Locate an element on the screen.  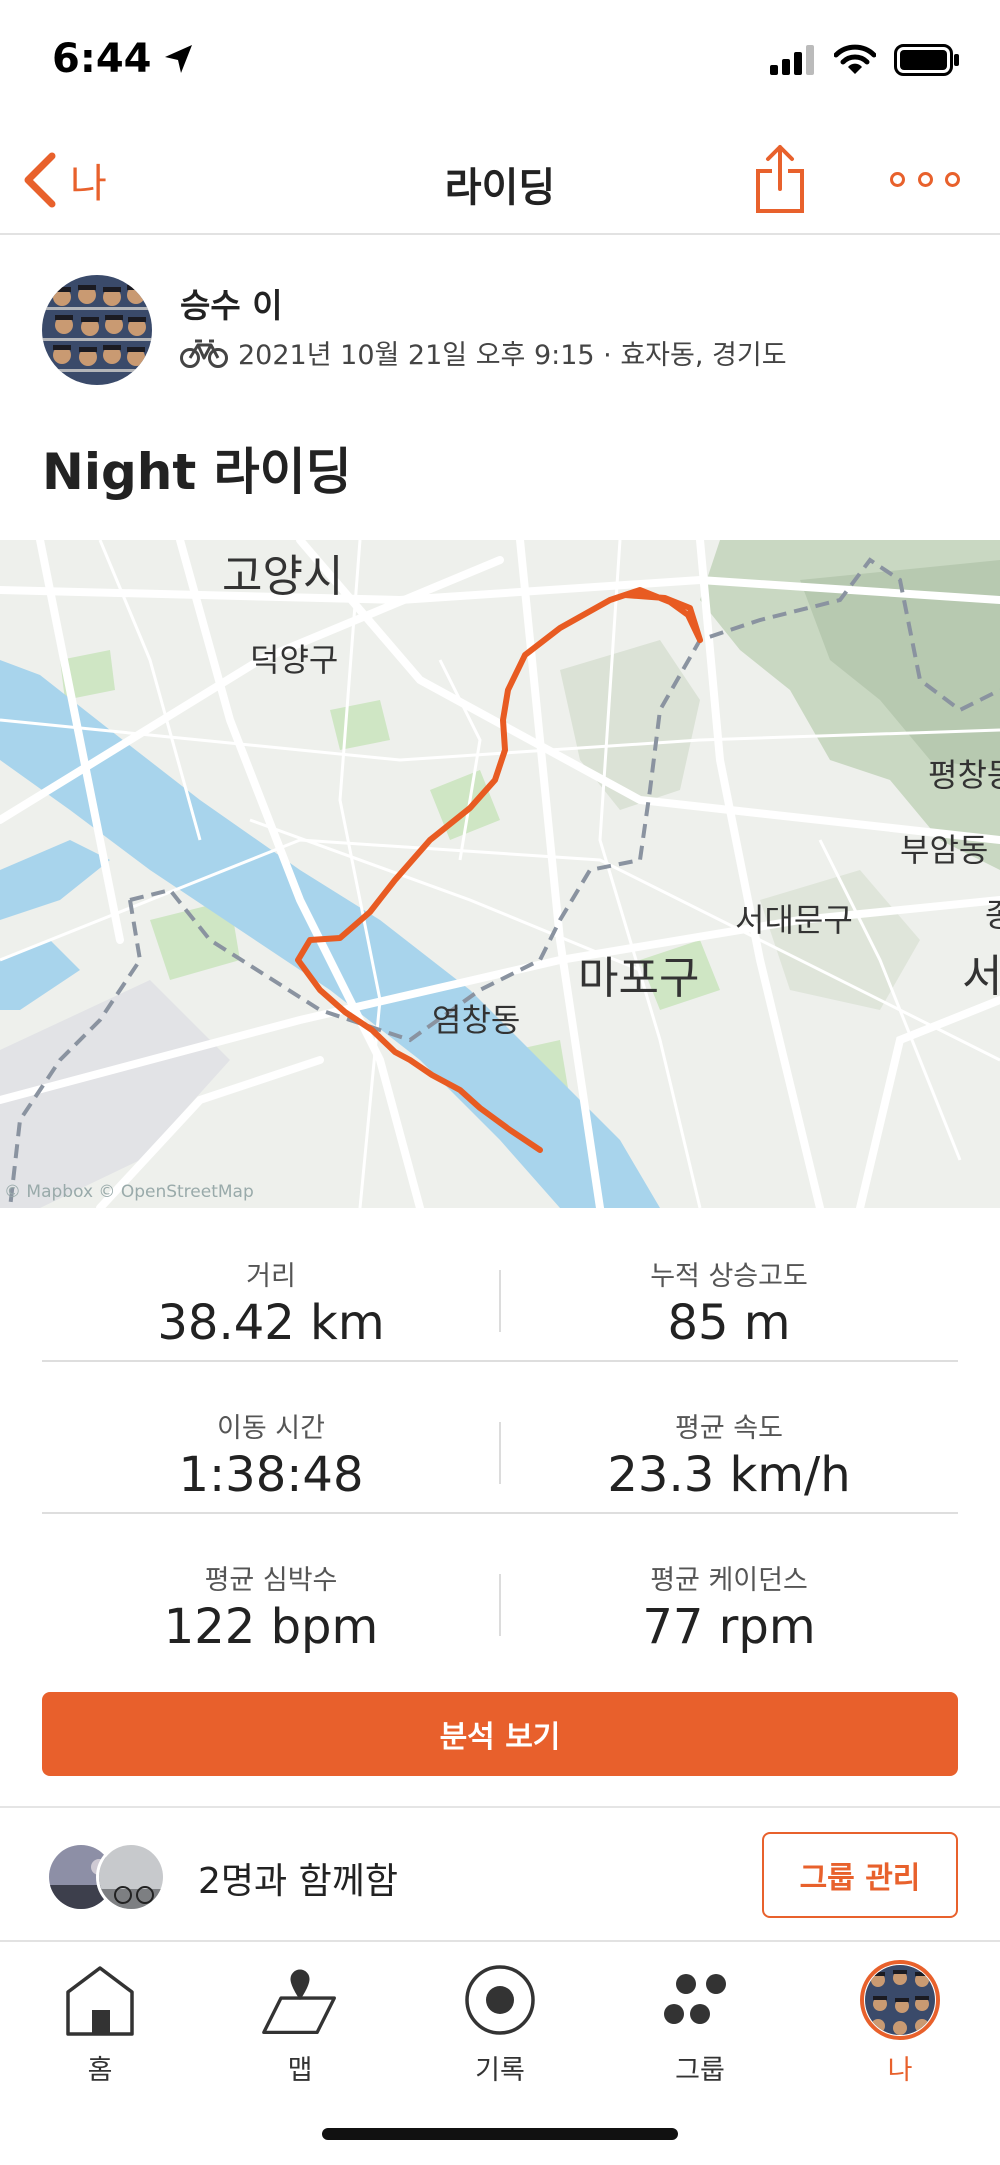
tab-groups: 그룹 is located at coordinates (700, 2026).